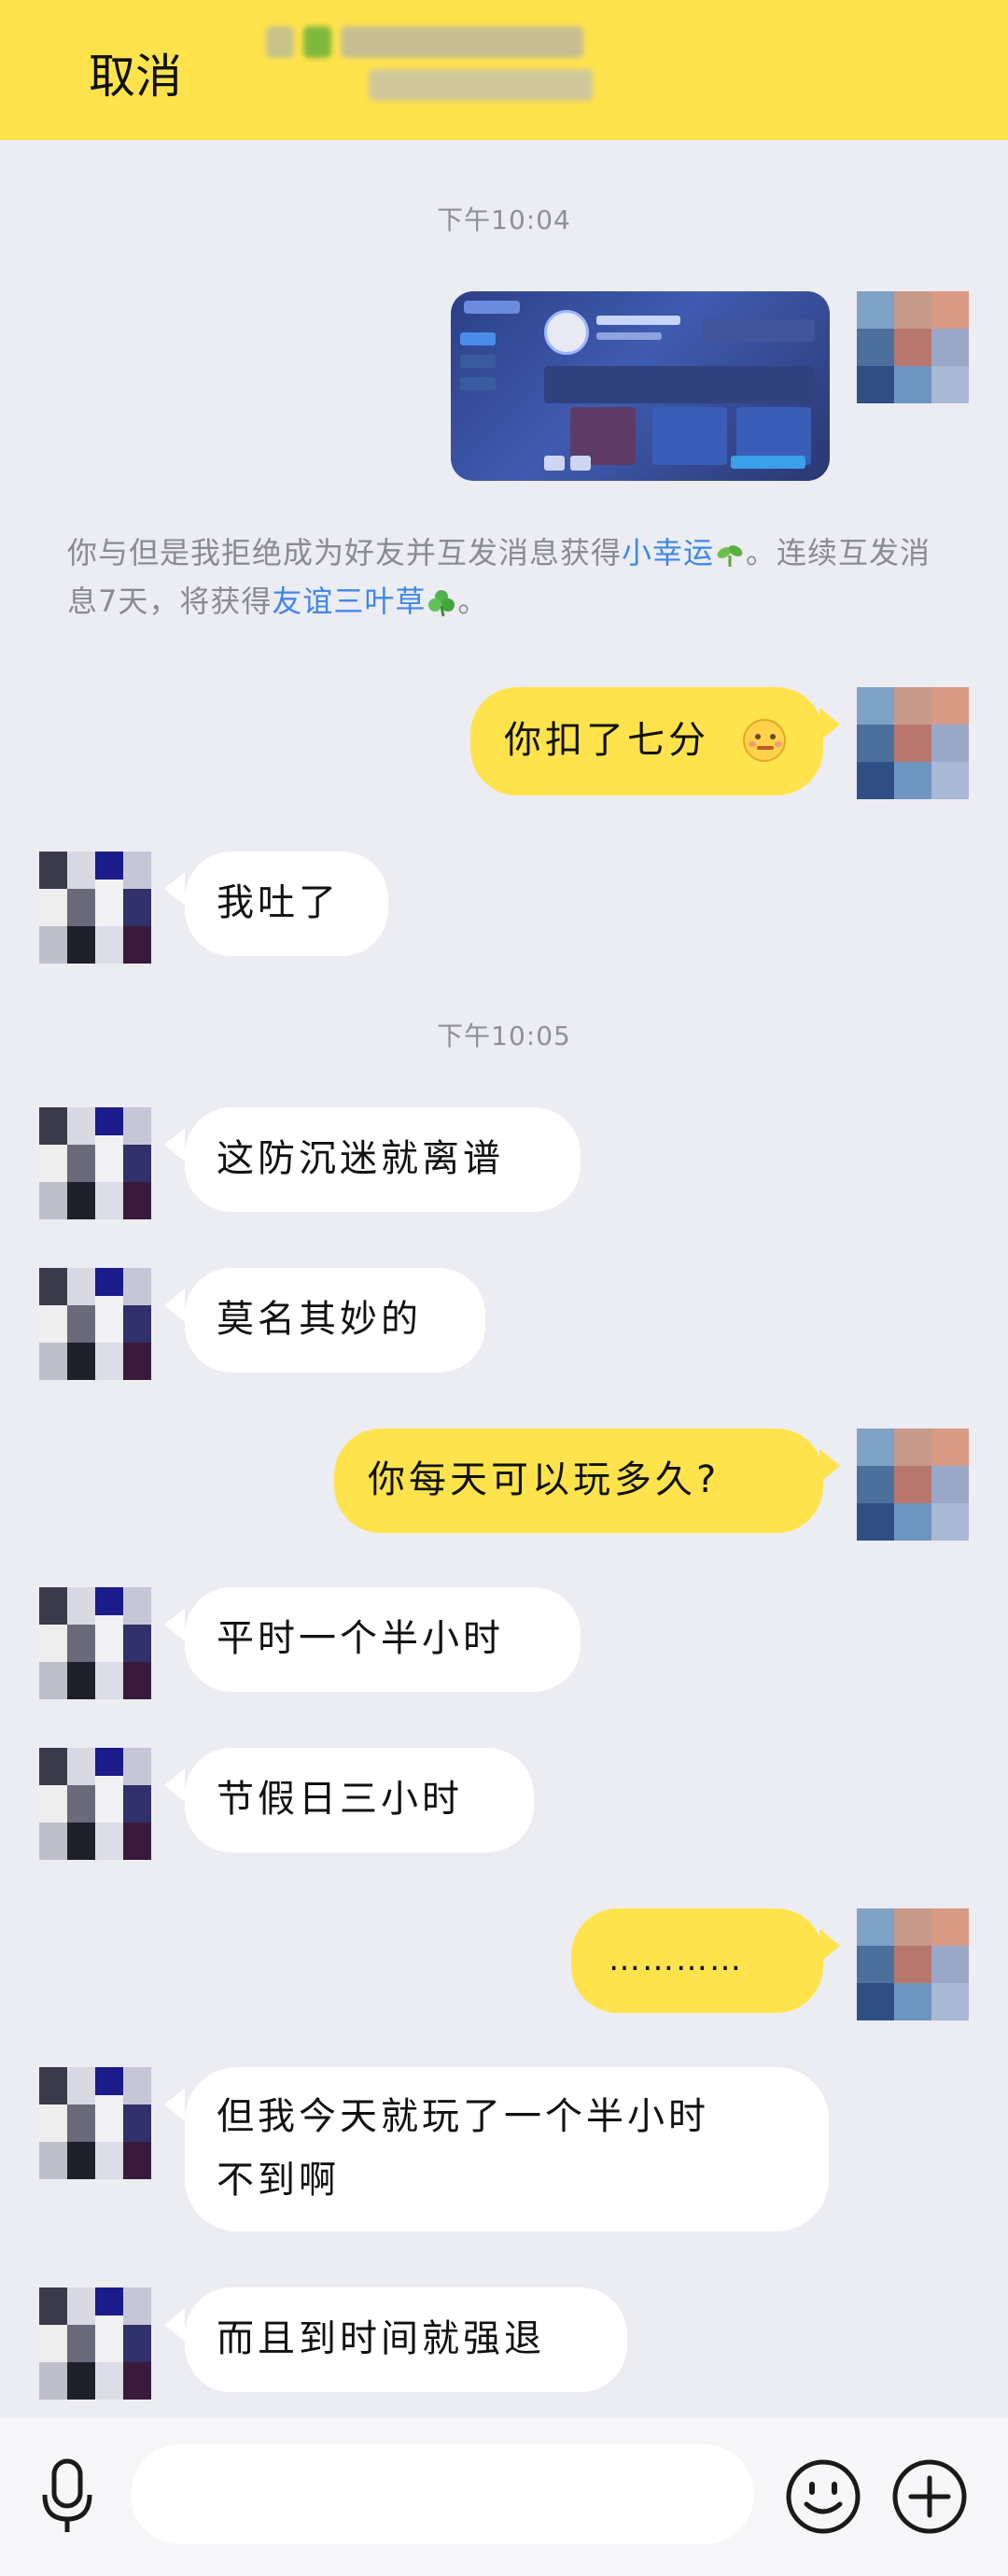  I want to click on message-bubble-received: 这防沉迷就离谱, so click(383, 1160).